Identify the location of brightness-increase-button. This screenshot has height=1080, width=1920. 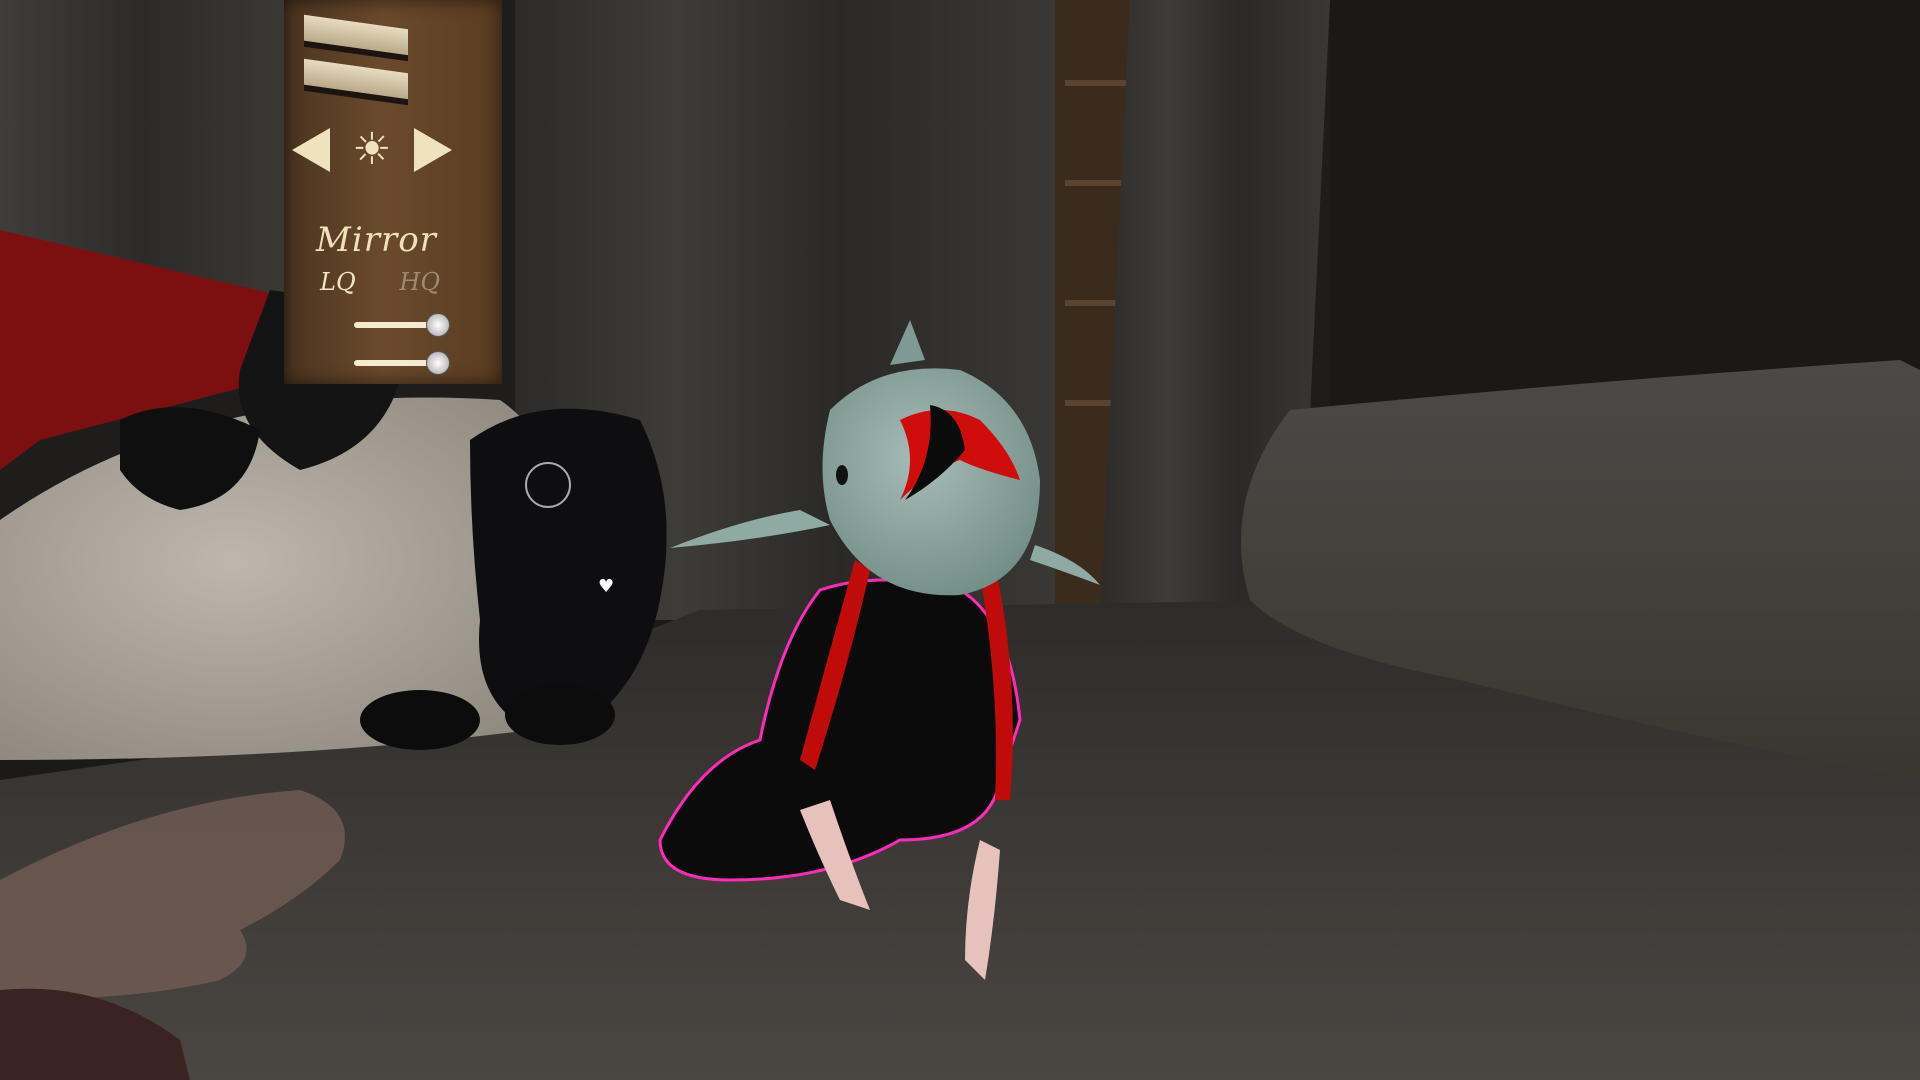
(432, 150).